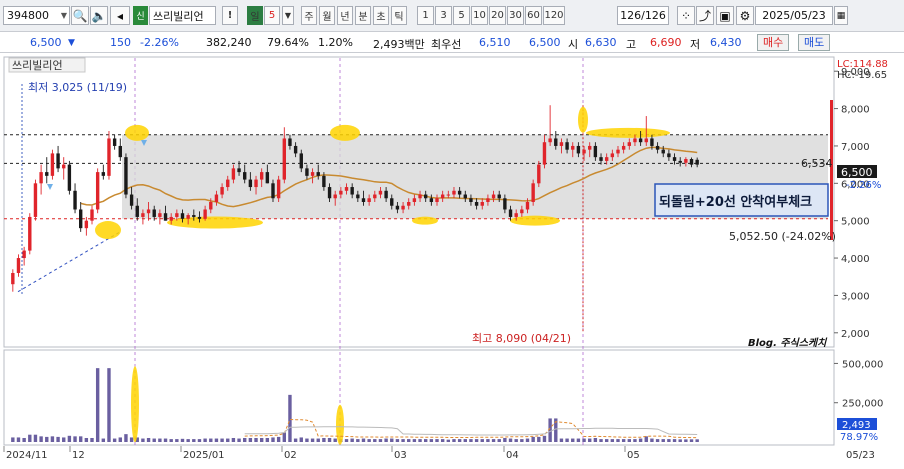 The height and width of the screenshot is (469, 904). What do you see at coordinates (381, 15) in the screenshot?
I see `timeframe-4: 초` at bounding box center [381, 15].